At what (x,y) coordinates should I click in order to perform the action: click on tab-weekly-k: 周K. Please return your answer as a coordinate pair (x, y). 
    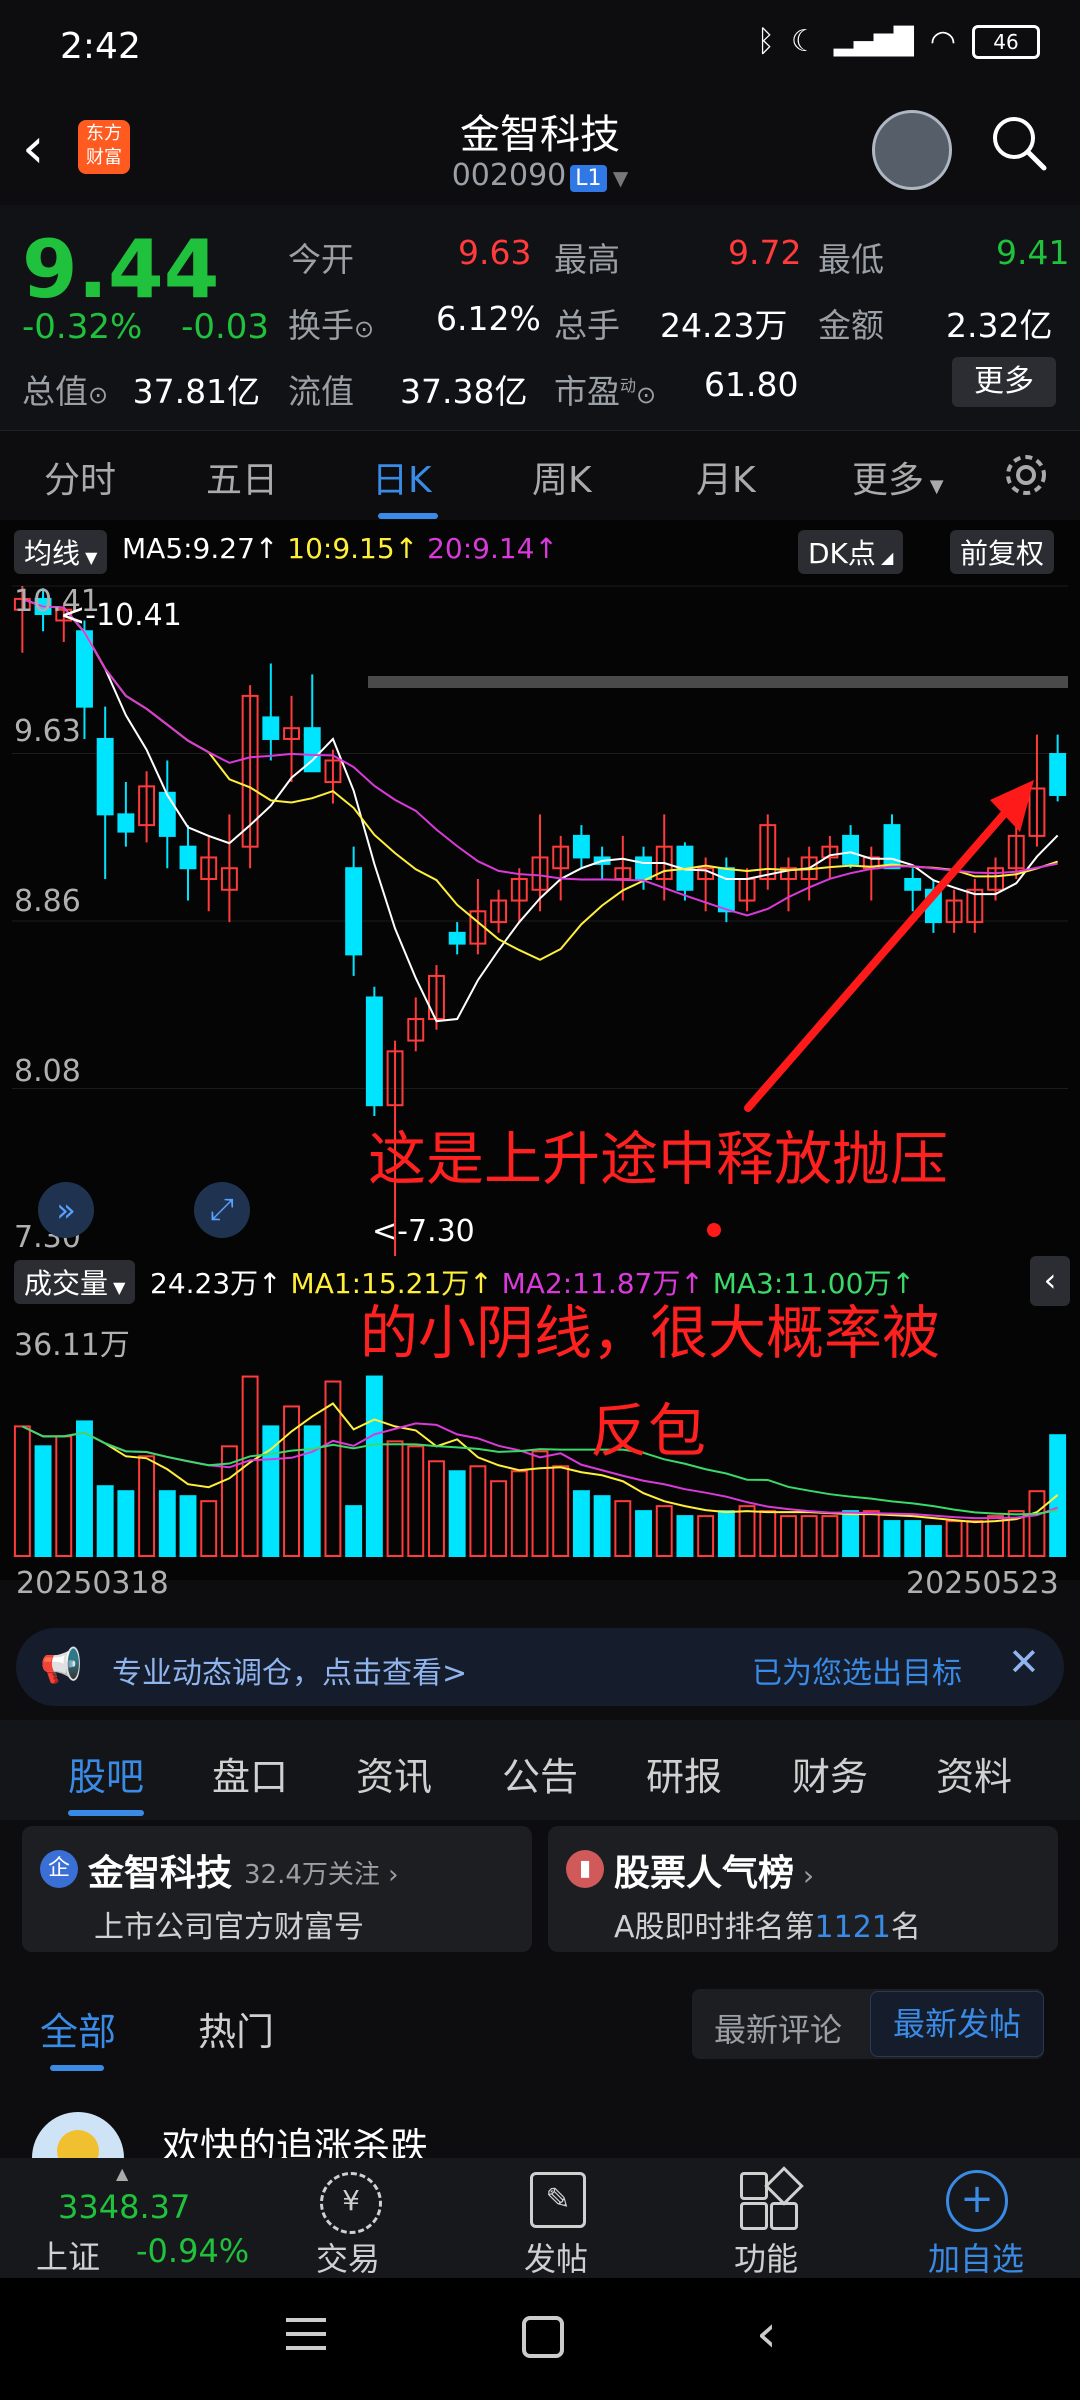
    Looking at the image, I should click on (562, 477).